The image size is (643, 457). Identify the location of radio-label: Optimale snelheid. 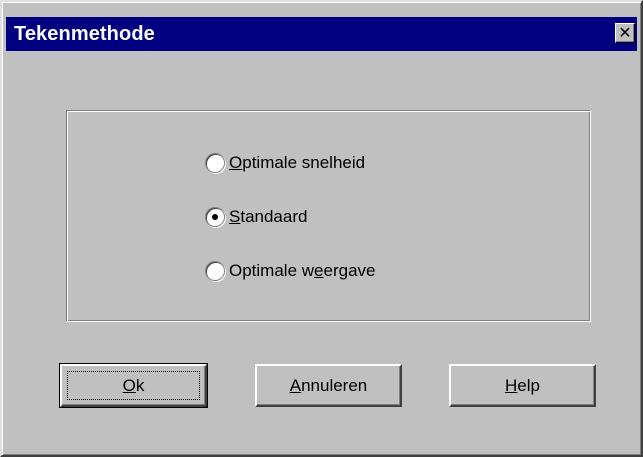
(297, 162).